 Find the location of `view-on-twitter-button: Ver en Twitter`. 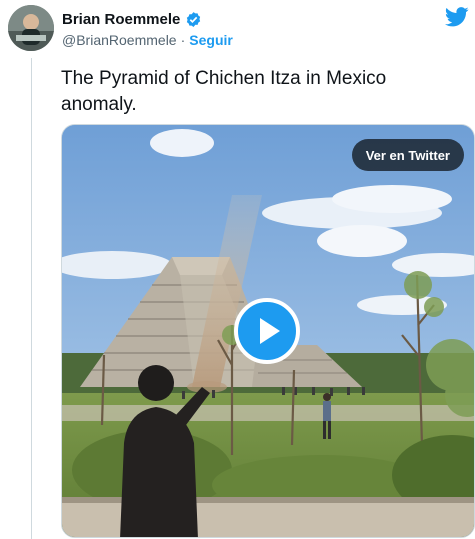

view-on-twitter-button: Ver en Twitter is located at coordinates (407, 155).